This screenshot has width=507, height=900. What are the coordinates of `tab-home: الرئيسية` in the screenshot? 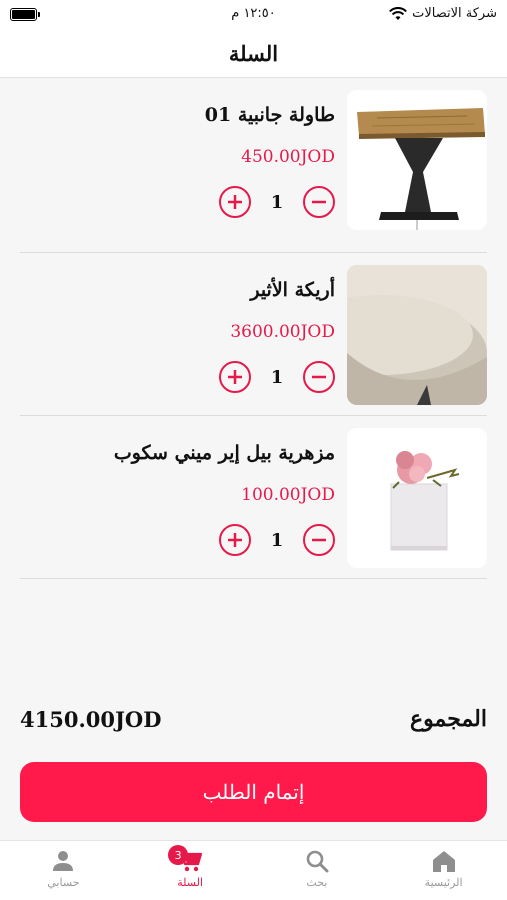 It's located at (443, 870).